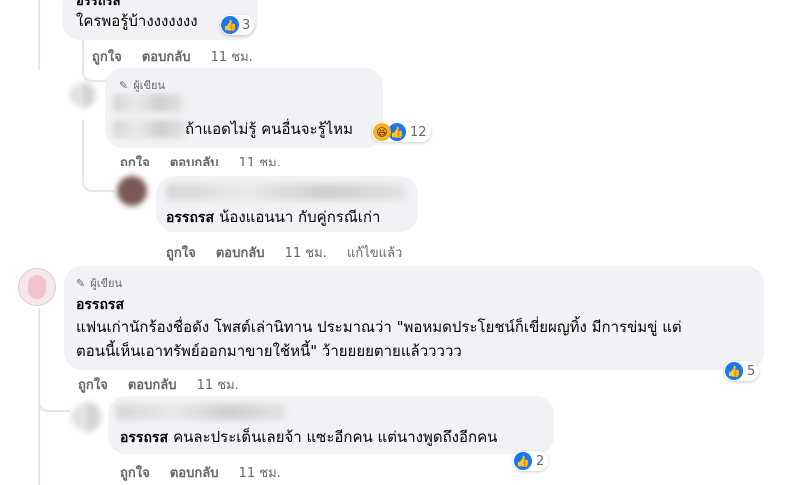 The image size is (800, 485). I want to click on comment-text: ใครพอรู้บ้างงงงงงง, so click(137, 21).